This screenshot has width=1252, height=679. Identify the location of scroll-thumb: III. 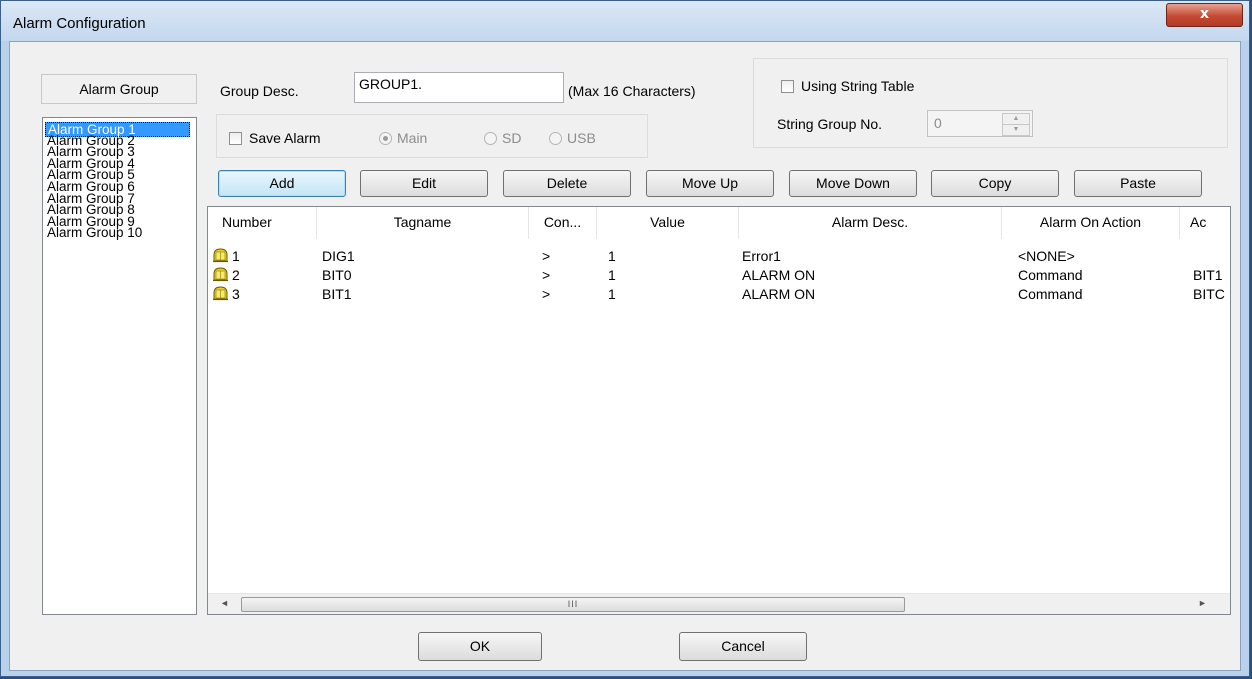
(573, 604).